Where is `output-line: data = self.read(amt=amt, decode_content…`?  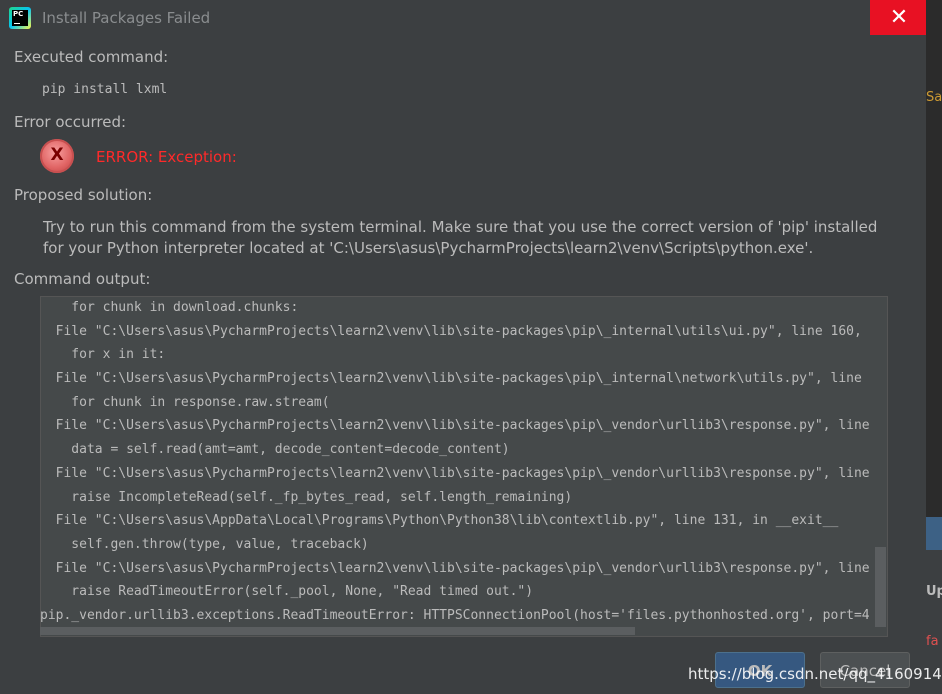 output-line: data = self.read(amt=amt, decode_content… is located at coordinates (275, 449).